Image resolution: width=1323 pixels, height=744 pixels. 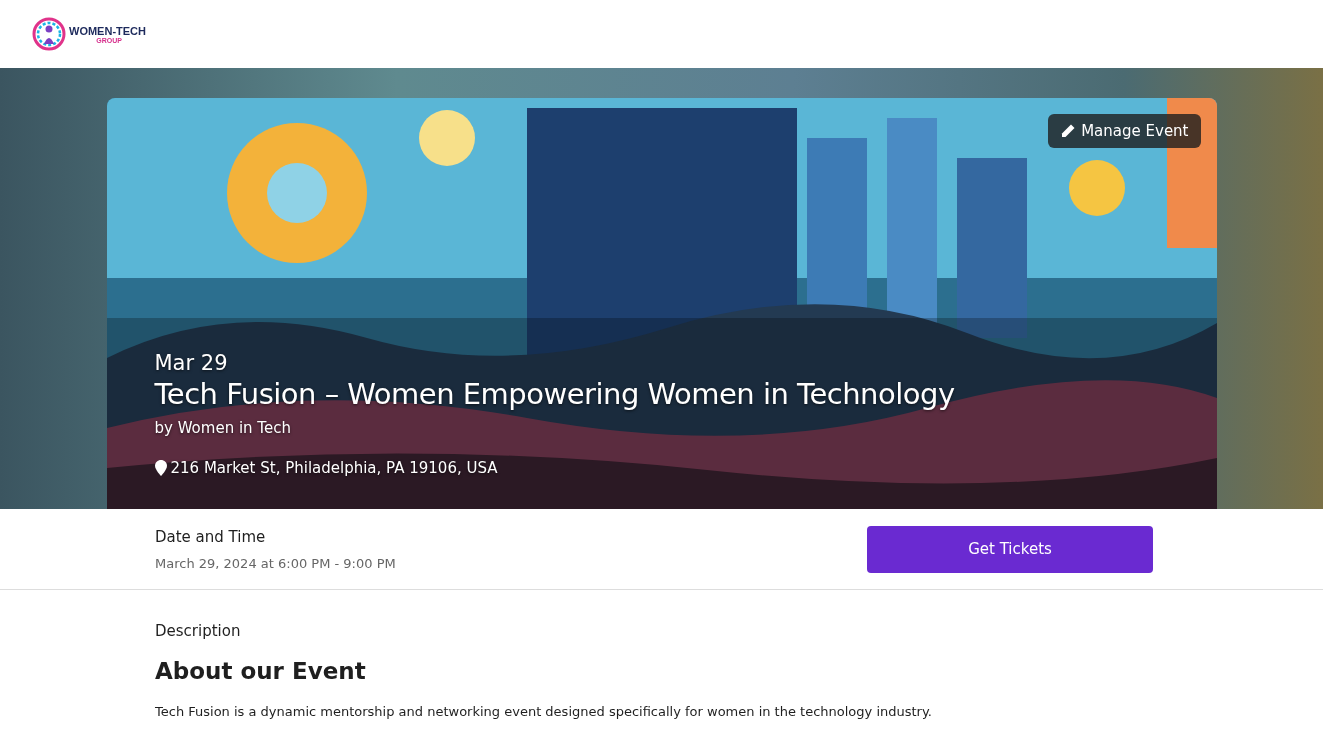 What do you see at coordinates (1124, 131) in the screenshot?
I see `manage-event-button: Manage Event` at bounding box center [1124, 131].